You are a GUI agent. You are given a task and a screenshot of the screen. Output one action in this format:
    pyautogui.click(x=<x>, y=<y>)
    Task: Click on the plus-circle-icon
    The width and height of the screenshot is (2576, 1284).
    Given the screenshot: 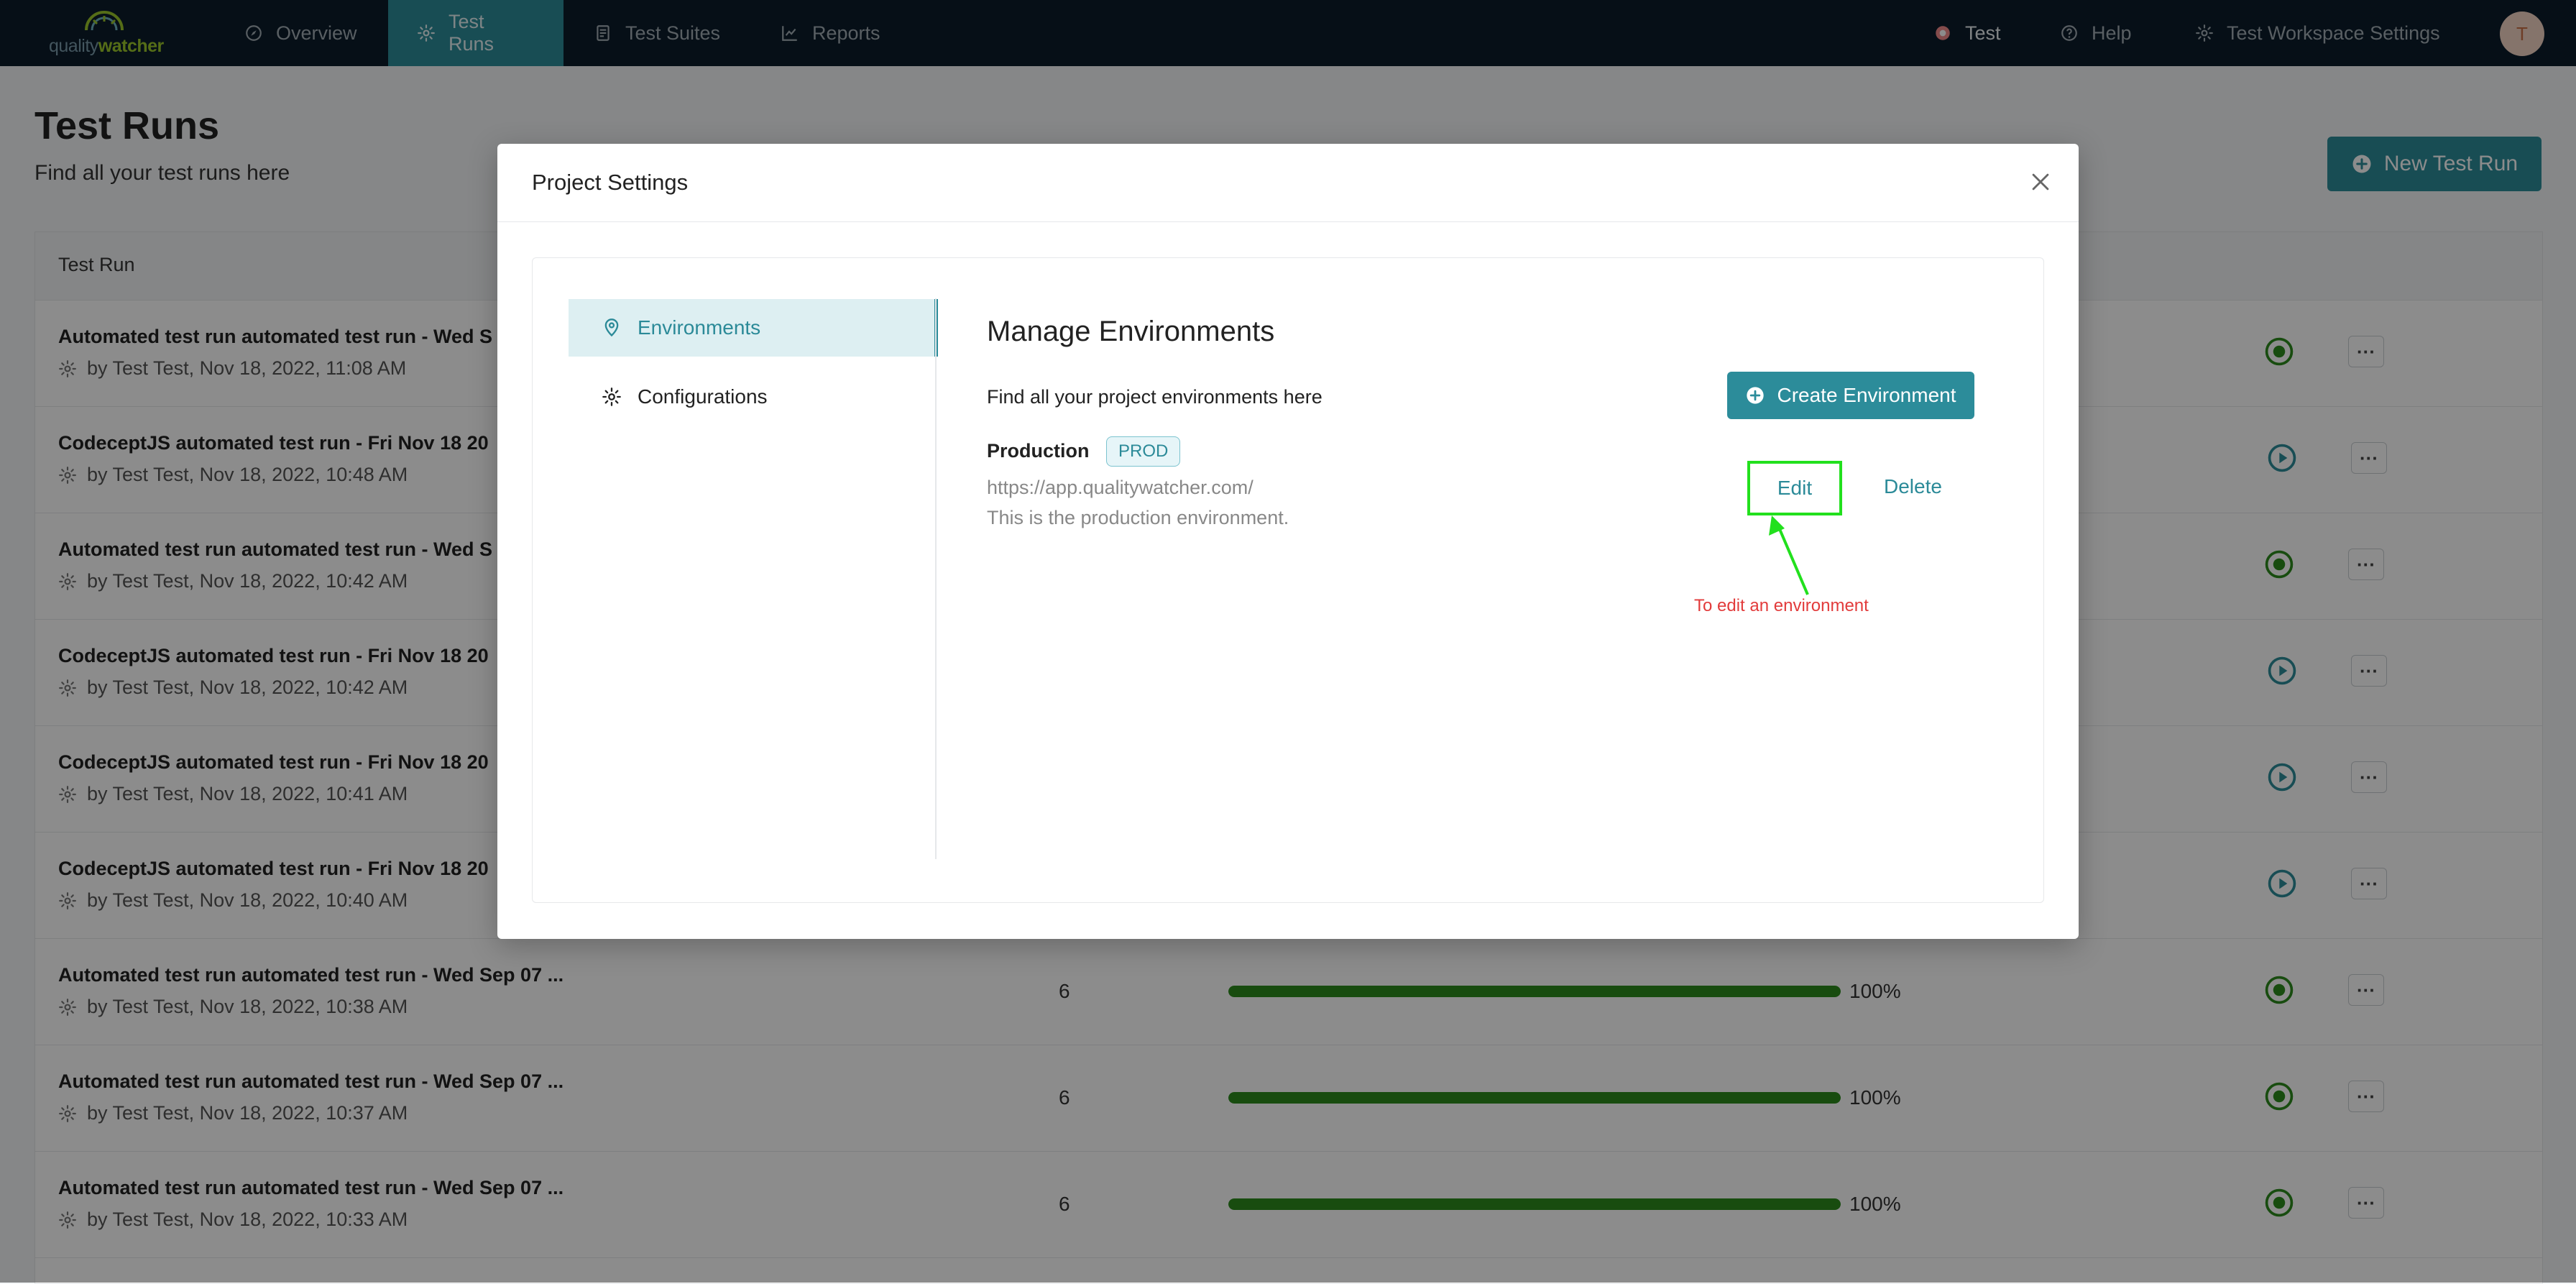 What is the action you would take?
    pyautogui.click(x=1756, y=396)
    